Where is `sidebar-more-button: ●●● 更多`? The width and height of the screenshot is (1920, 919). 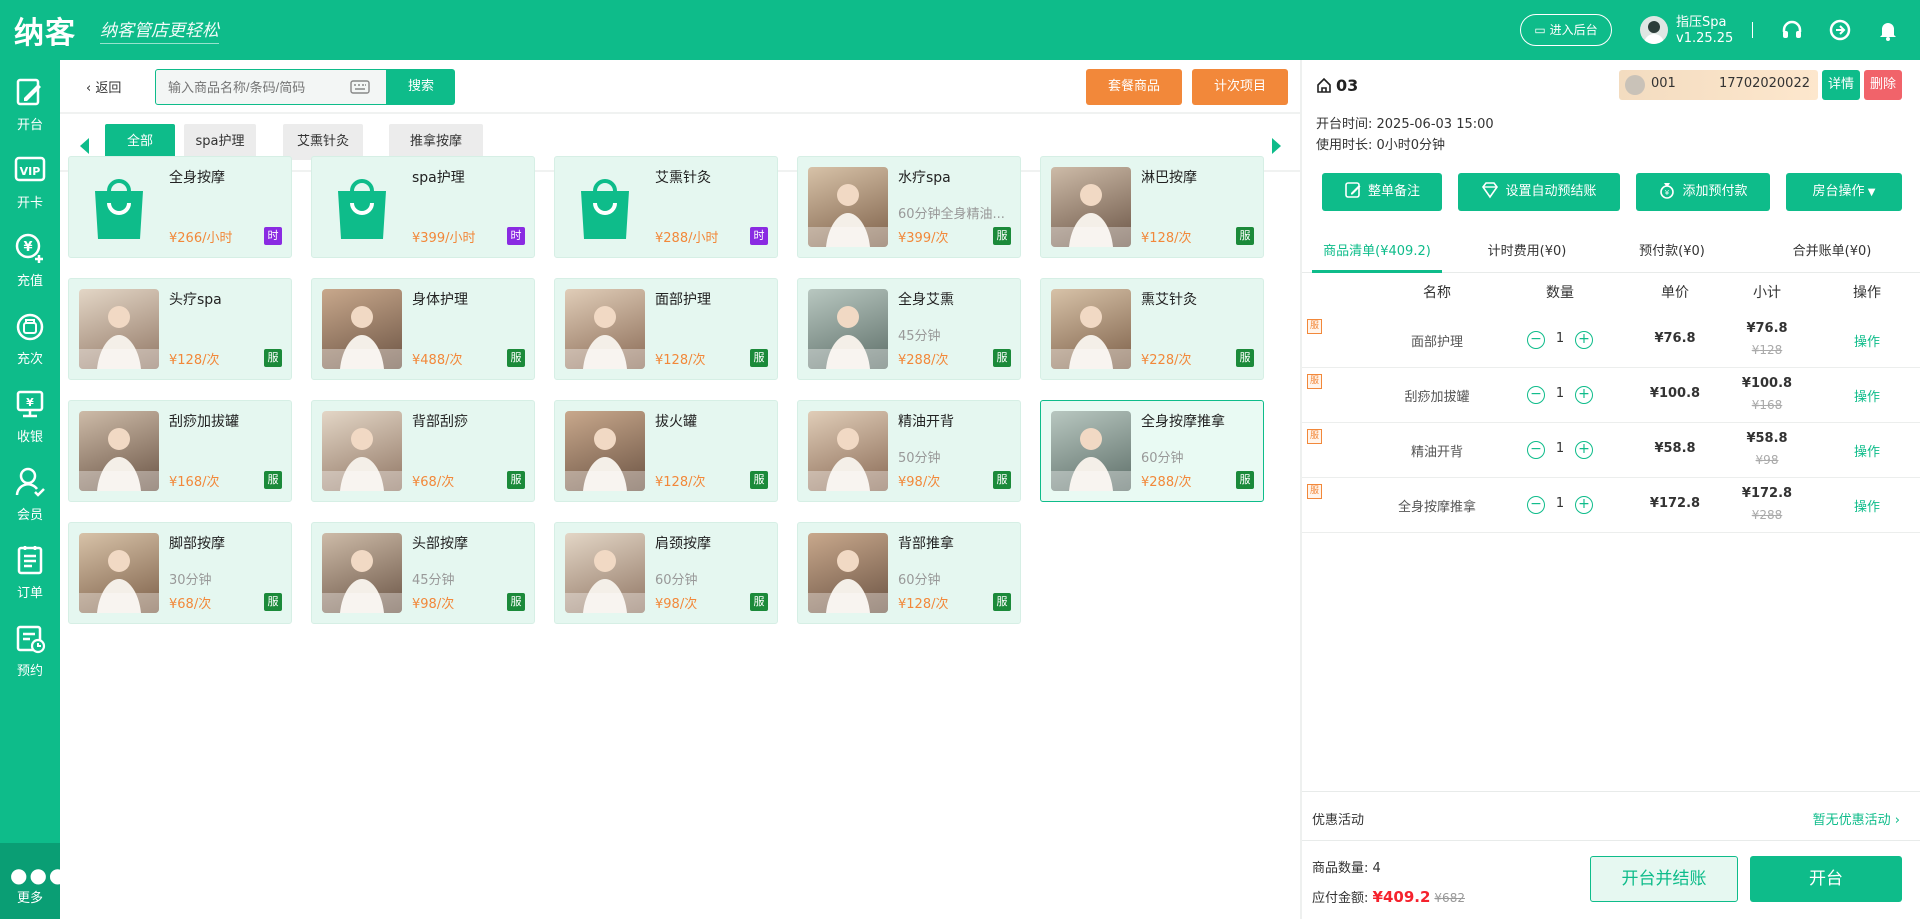 sidebar-more-button: ●●● 更多 is located at coordinates (33, 881).